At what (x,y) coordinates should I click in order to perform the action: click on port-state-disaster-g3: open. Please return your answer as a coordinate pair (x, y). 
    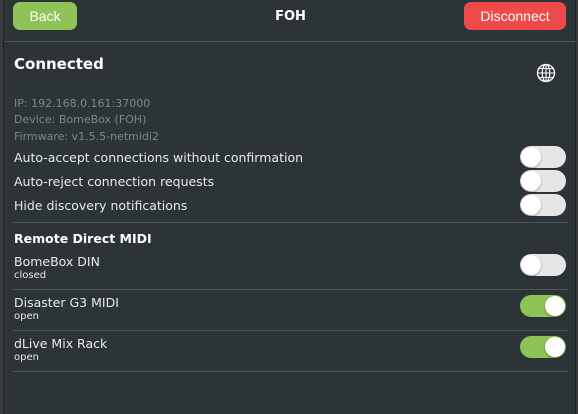
    Looking at the image, I should click on (26, 316).